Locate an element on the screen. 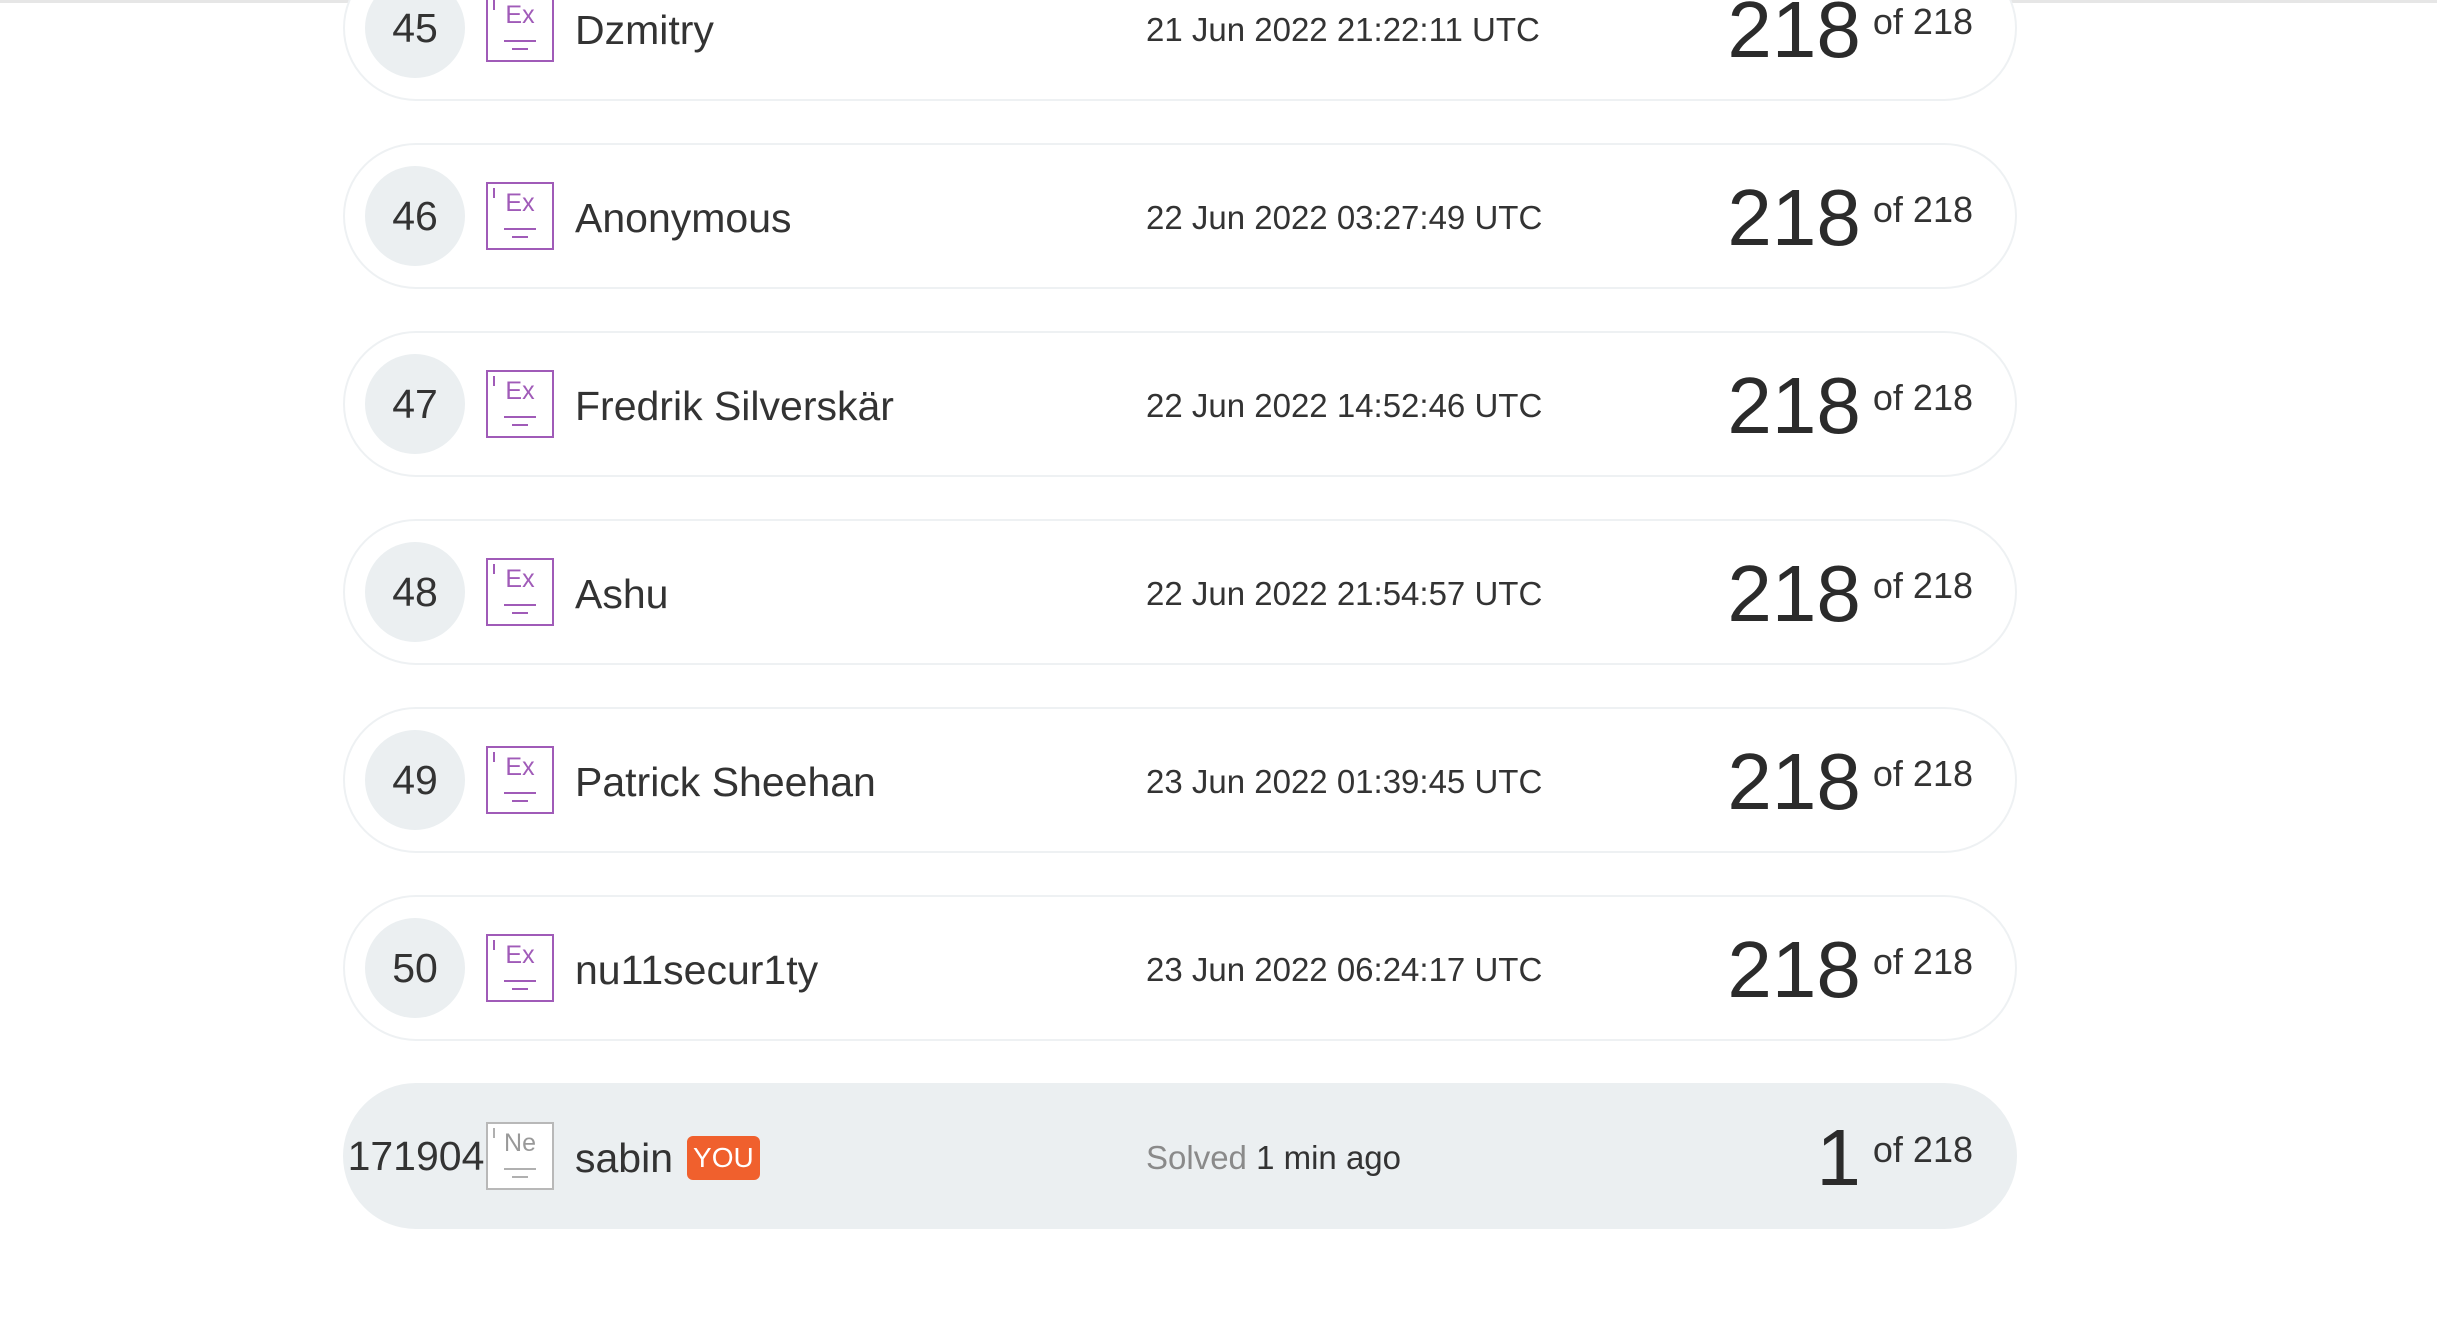 This screenshot has width=2437, height=1332. score: 1 of 218 is located at coordinates (1894, 1158).